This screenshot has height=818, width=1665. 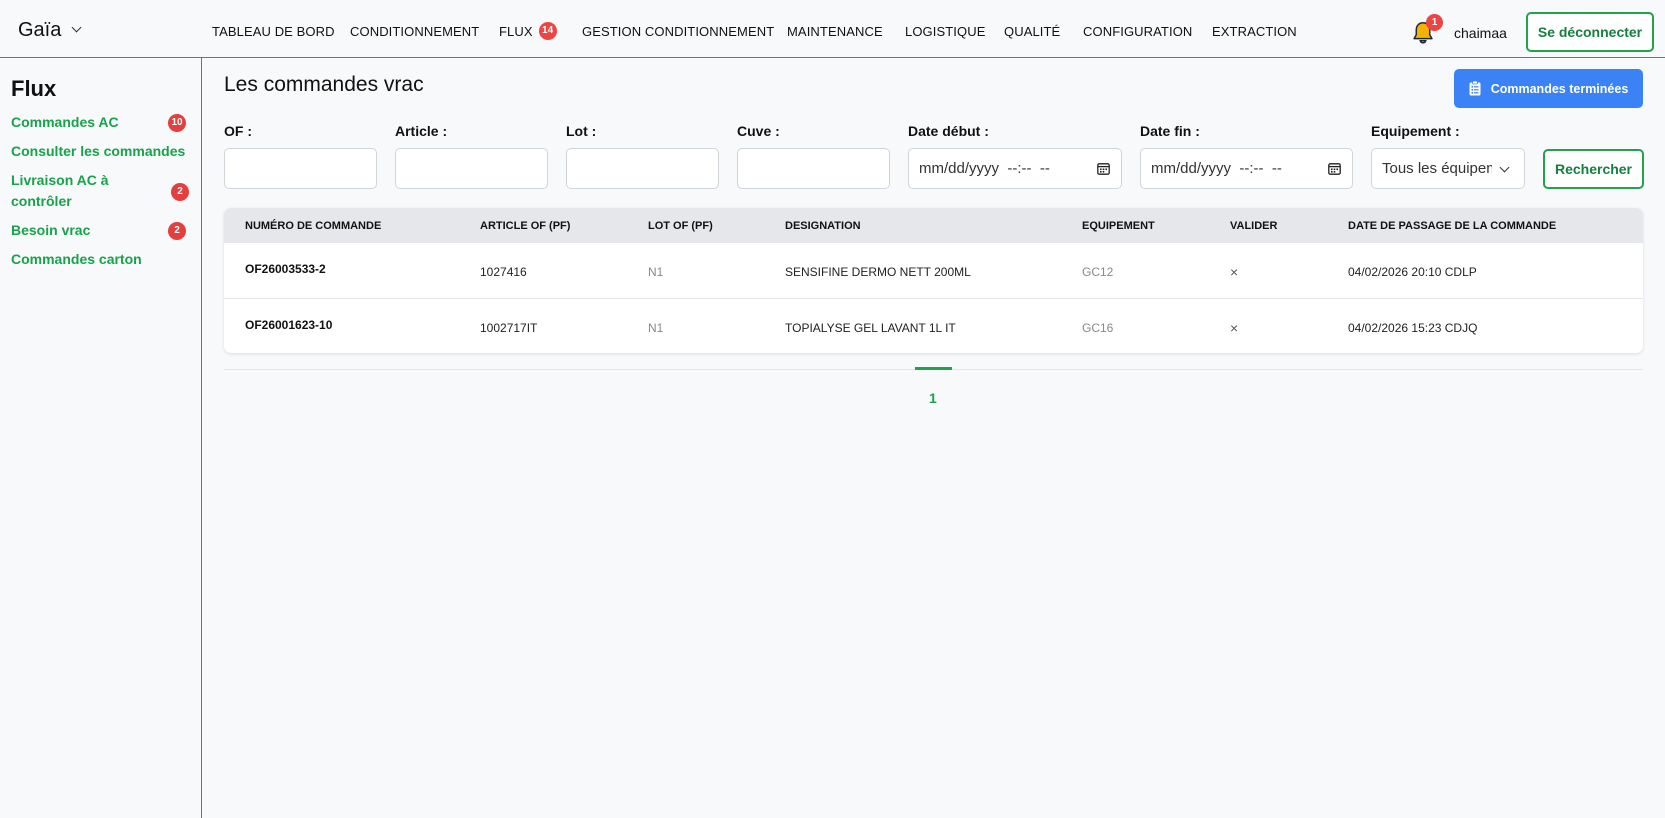 I want to click on brand-name: Gaïa, so click(x=40, y=30).